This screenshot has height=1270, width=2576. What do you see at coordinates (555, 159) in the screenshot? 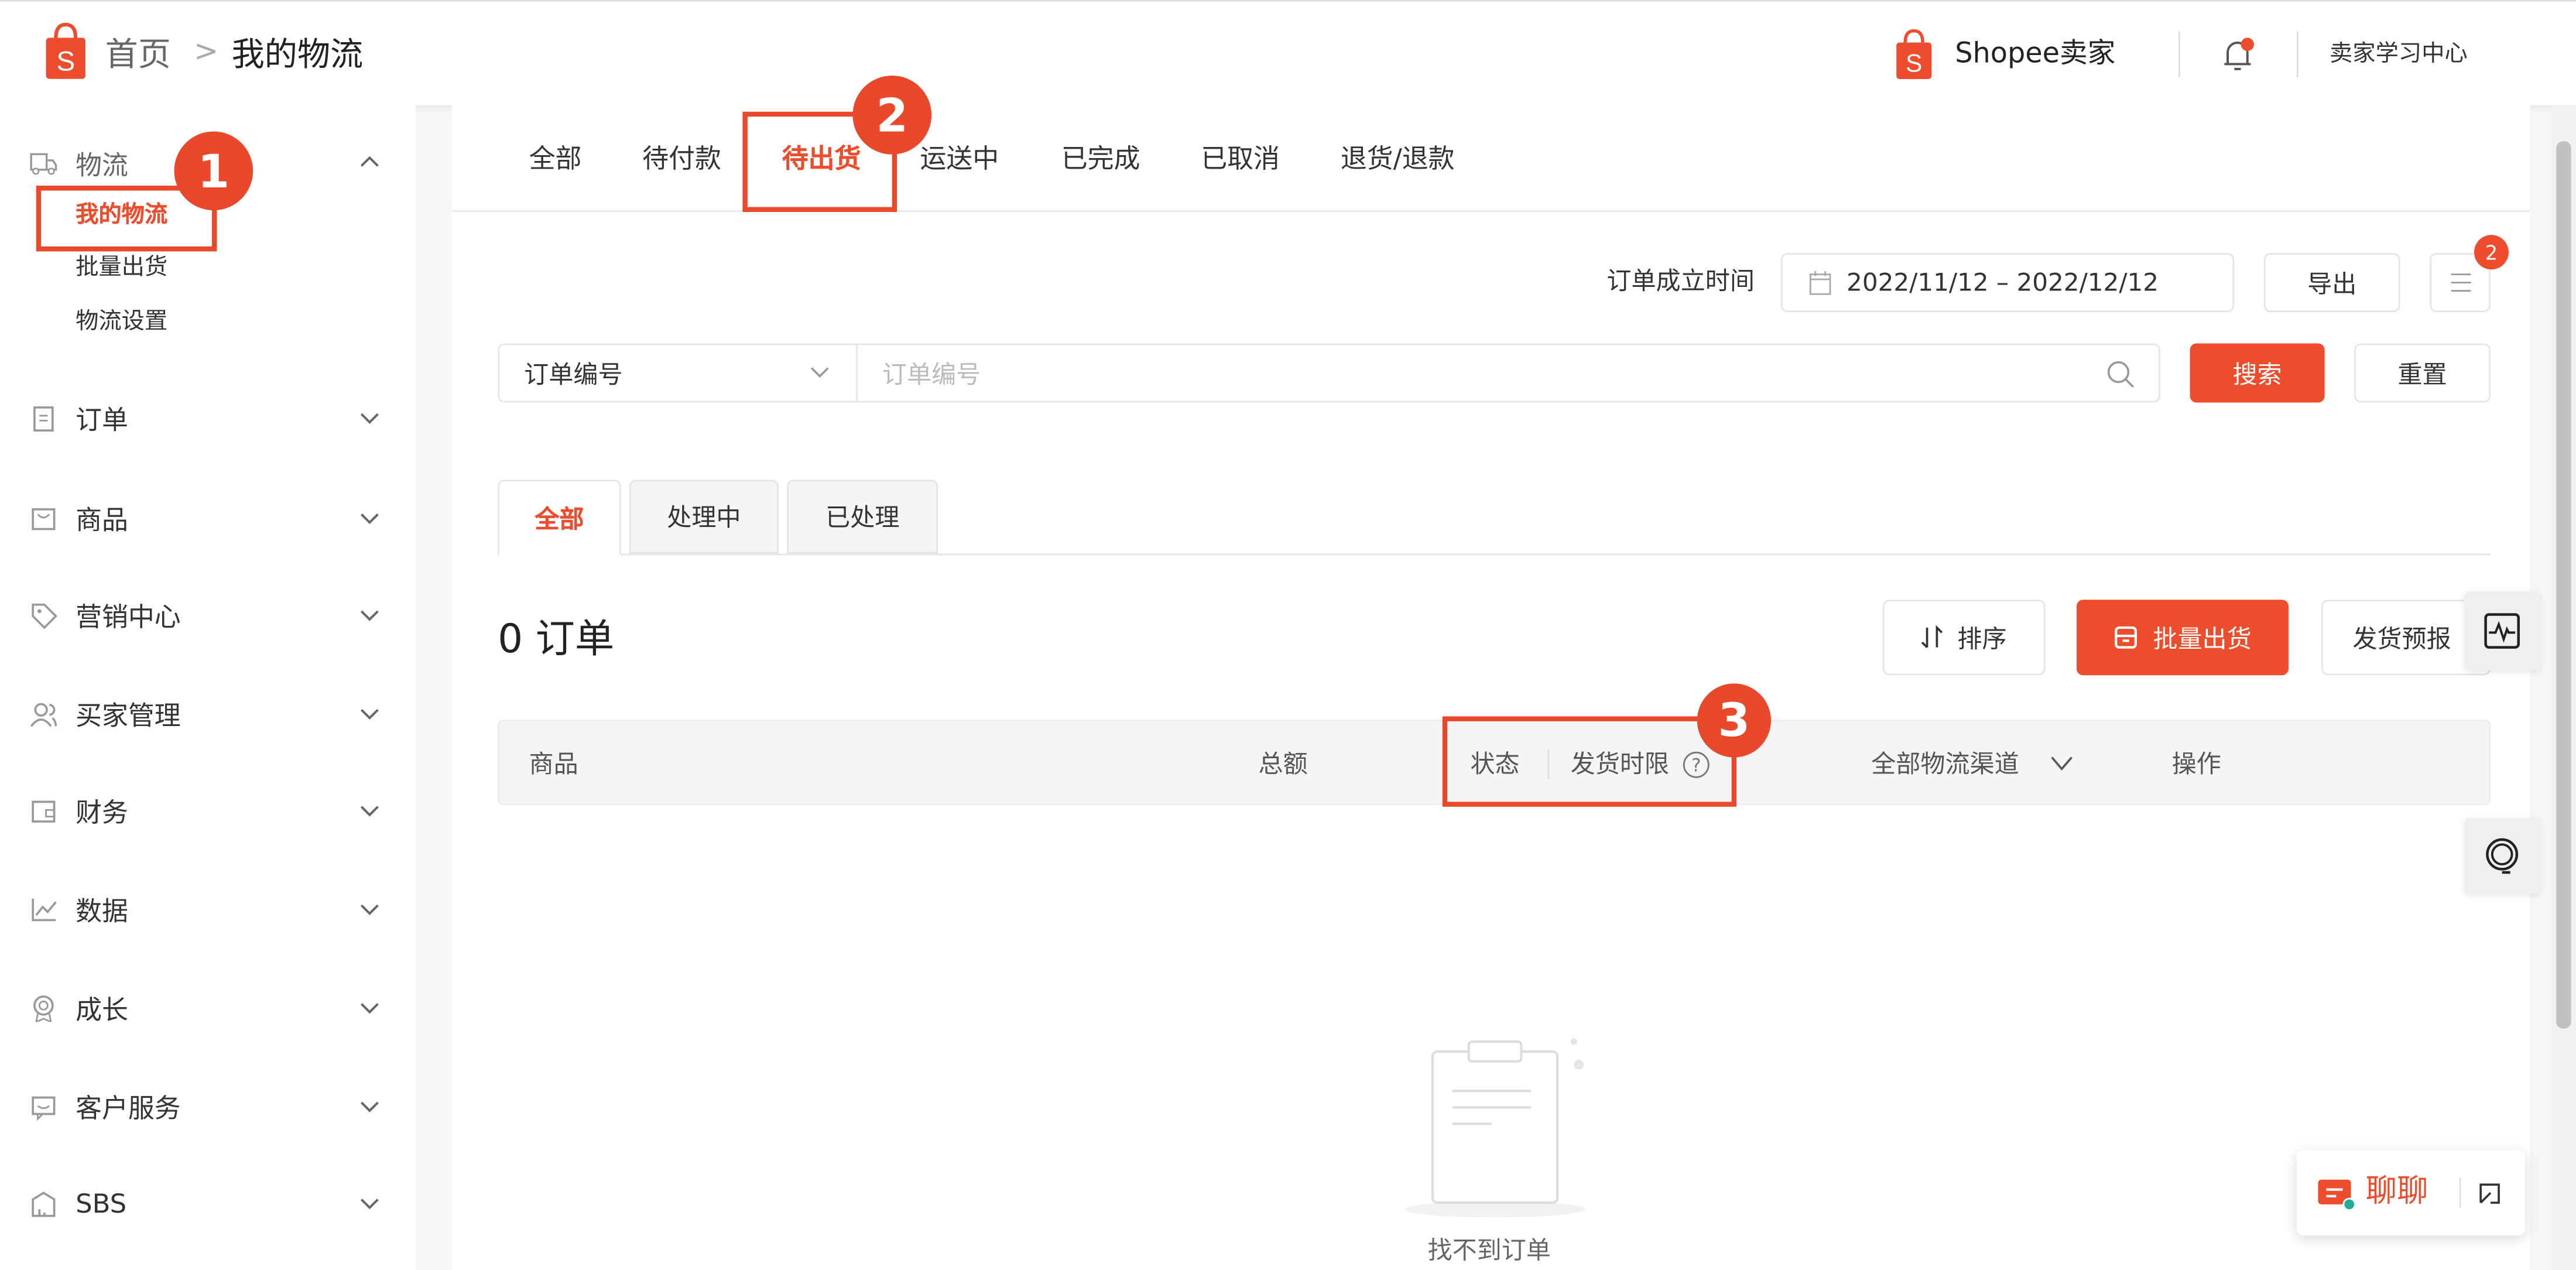
I see `tab-0: 全部` at bounding box center [555, 159].